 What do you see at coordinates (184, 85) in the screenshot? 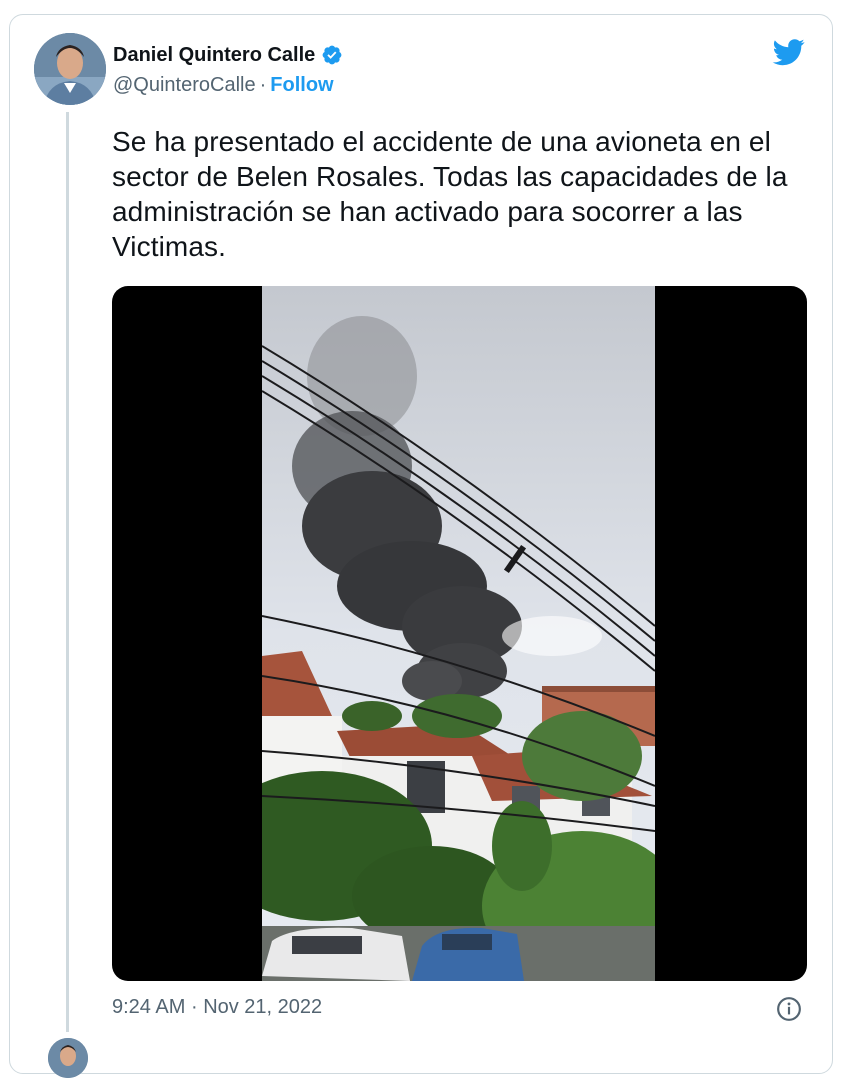
I see `author-handle: @QuinteroCalle` at bounding box center [184, 85].